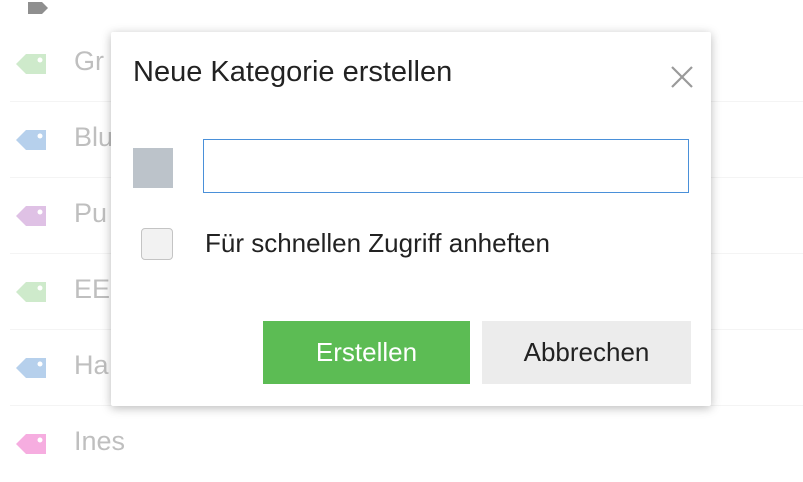 This screenshot has height=482, width=803. What do you see at coordinates (682, 77) in the screenshot?
I see `close-icon` at bounding box center [682, 77].